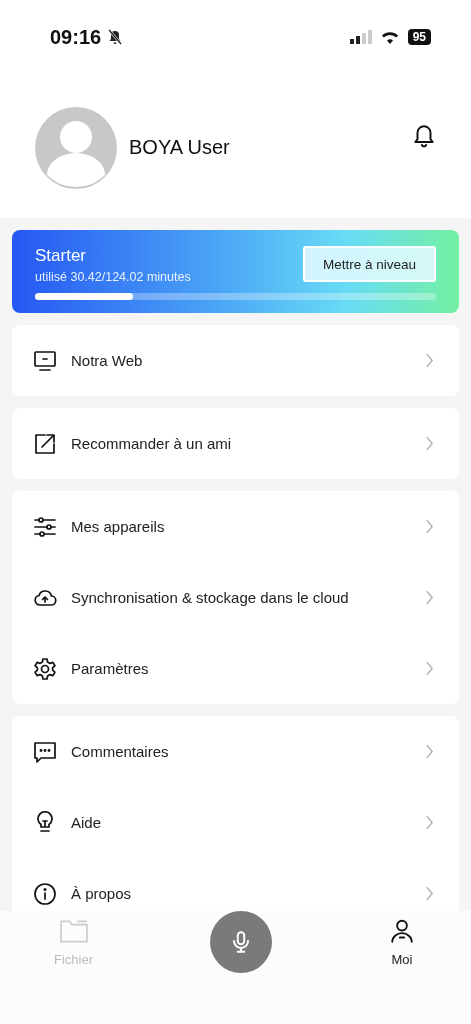  I want to click on usage-text: utilisé 30.42/124.02 minutes, so click(113, 277).